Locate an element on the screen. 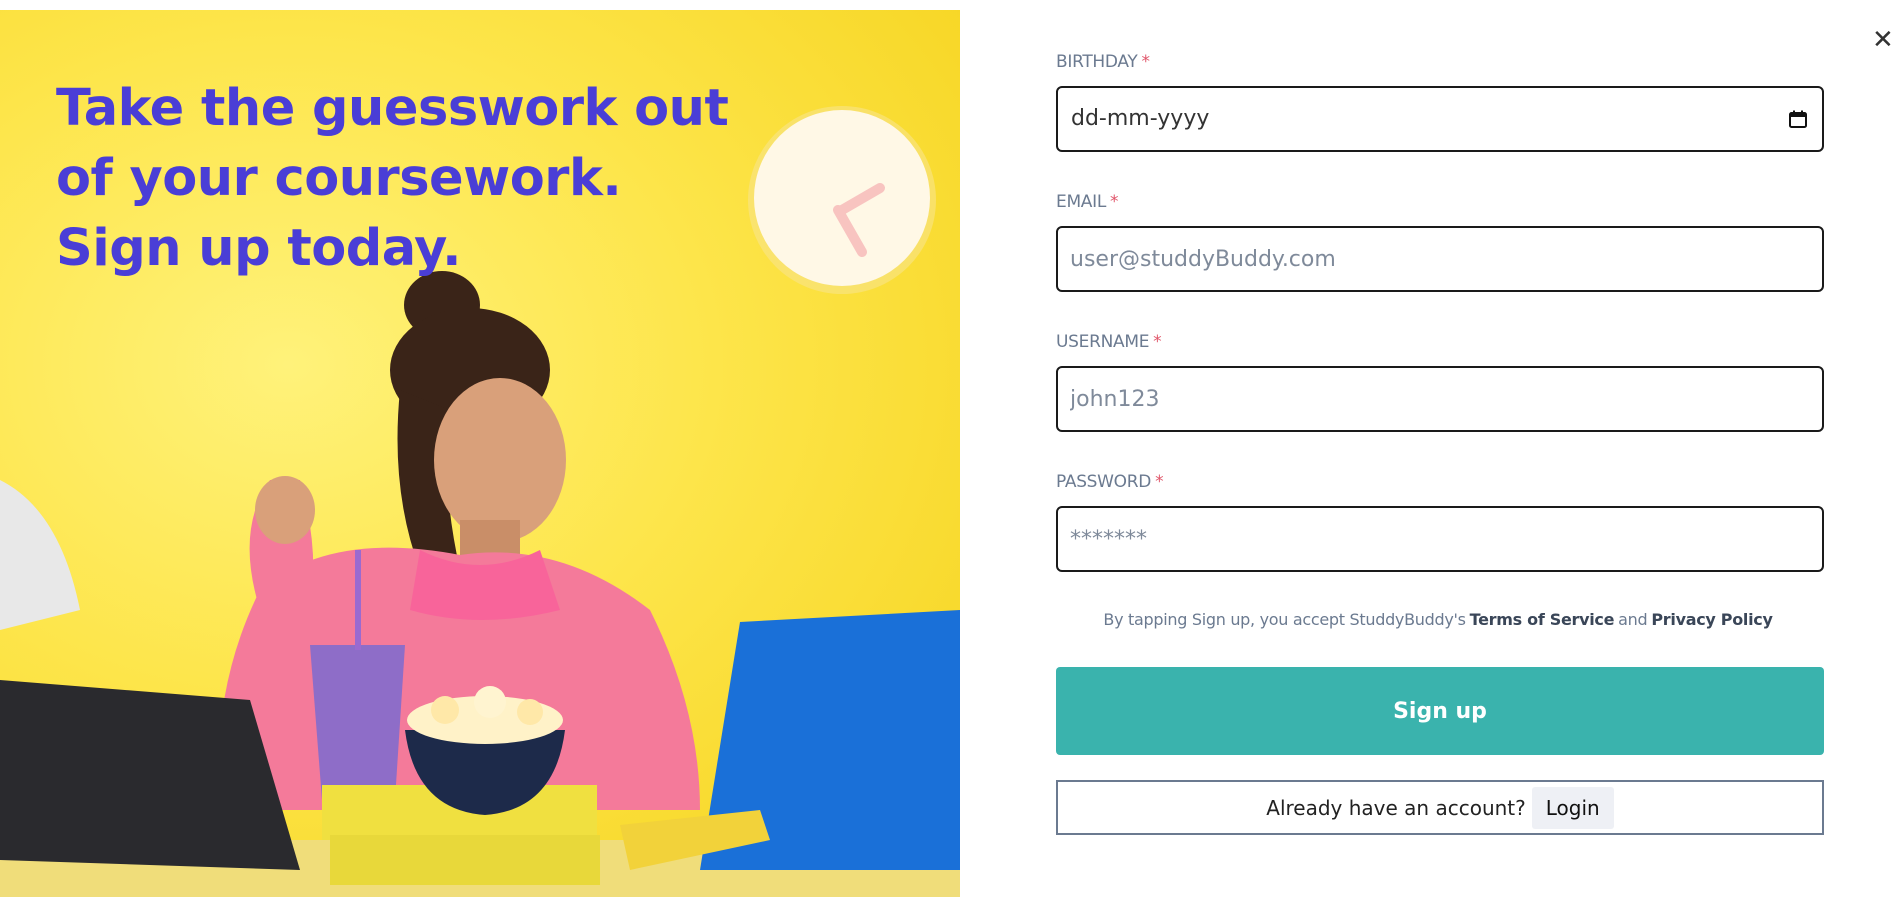 This screenshot has width=1891, height=897. terms-of-service-link: Terms of Service is located at coordinates (1542, 619).